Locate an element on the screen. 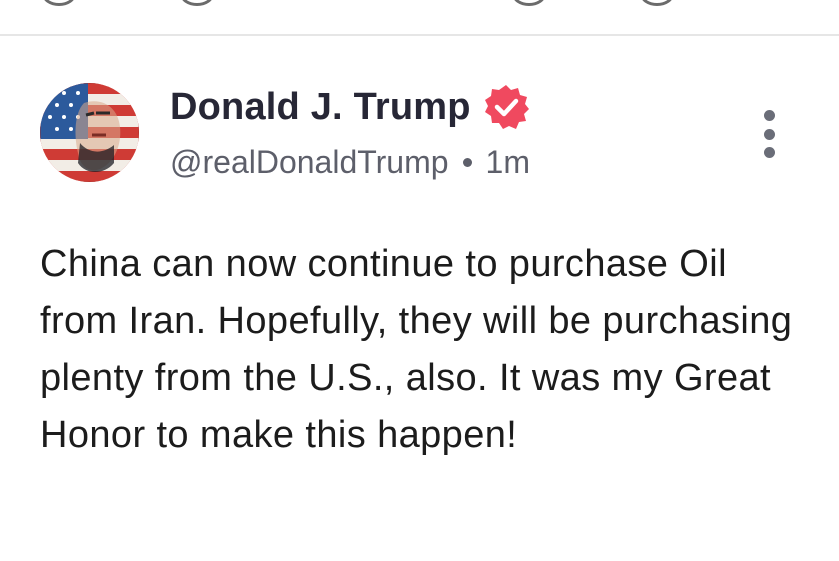 Image resolution: width=839 pixels, height=561 pixels. flag-portrait-avatar-icon is located at coordinates (89, 132).